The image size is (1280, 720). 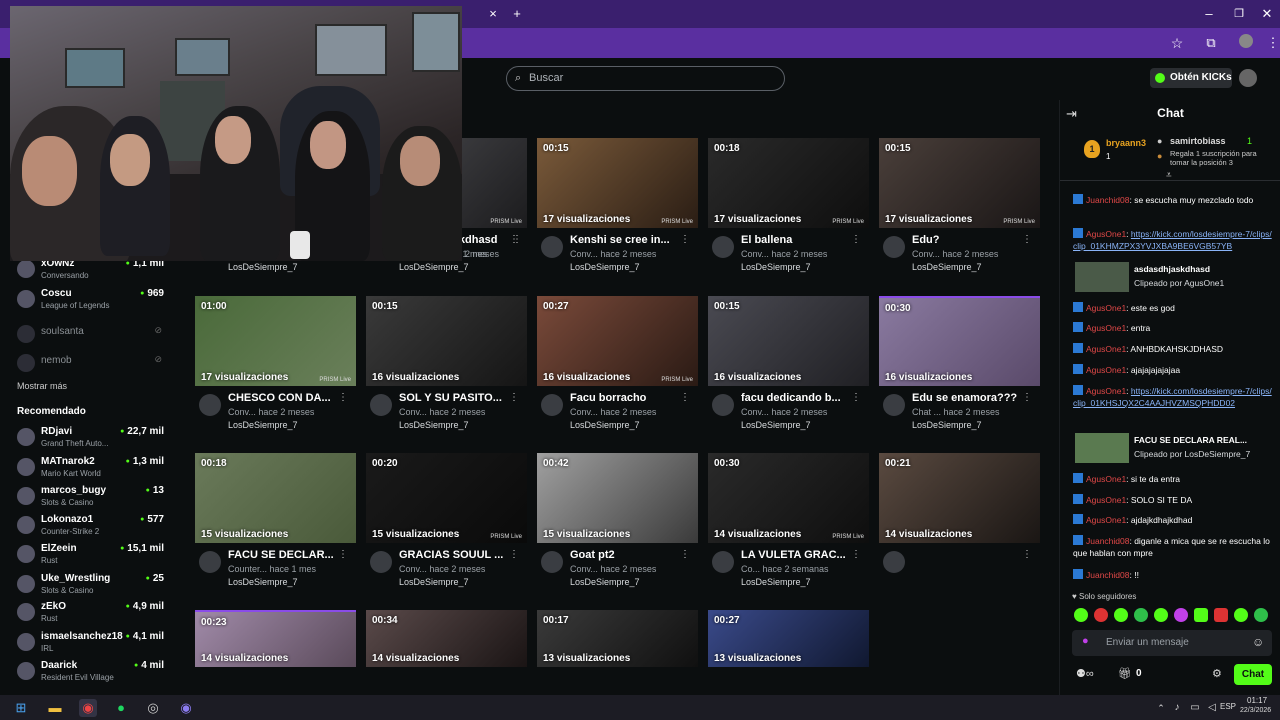 What do you see at coordinates (92, 587) in the screenshot?
I see `sidebar-channel-uke_wrestling: Uke_Wrestling Slots & Casino 25` at bounding box center [92, 587].